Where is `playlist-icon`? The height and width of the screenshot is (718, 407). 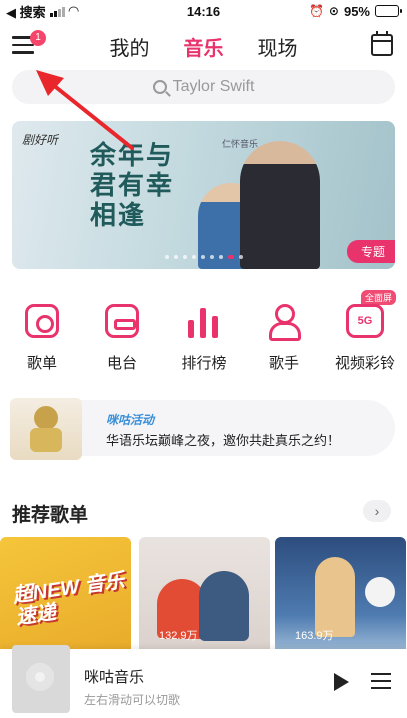
playlist-icon is located at coordinates (381, 682).